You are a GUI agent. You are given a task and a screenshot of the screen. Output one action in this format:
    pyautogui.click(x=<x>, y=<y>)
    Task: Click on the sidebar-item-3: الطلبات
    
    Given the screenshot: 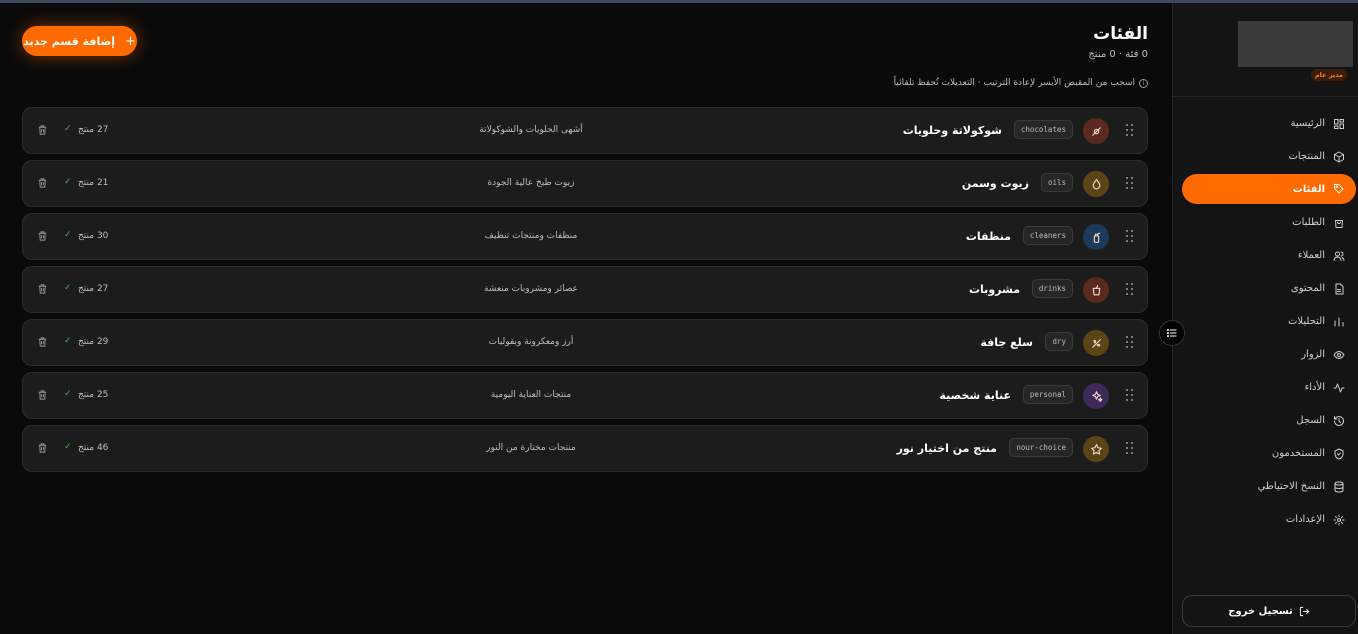 What is the action you would take?
    pyautogui.click(x=1269, y=222)
    